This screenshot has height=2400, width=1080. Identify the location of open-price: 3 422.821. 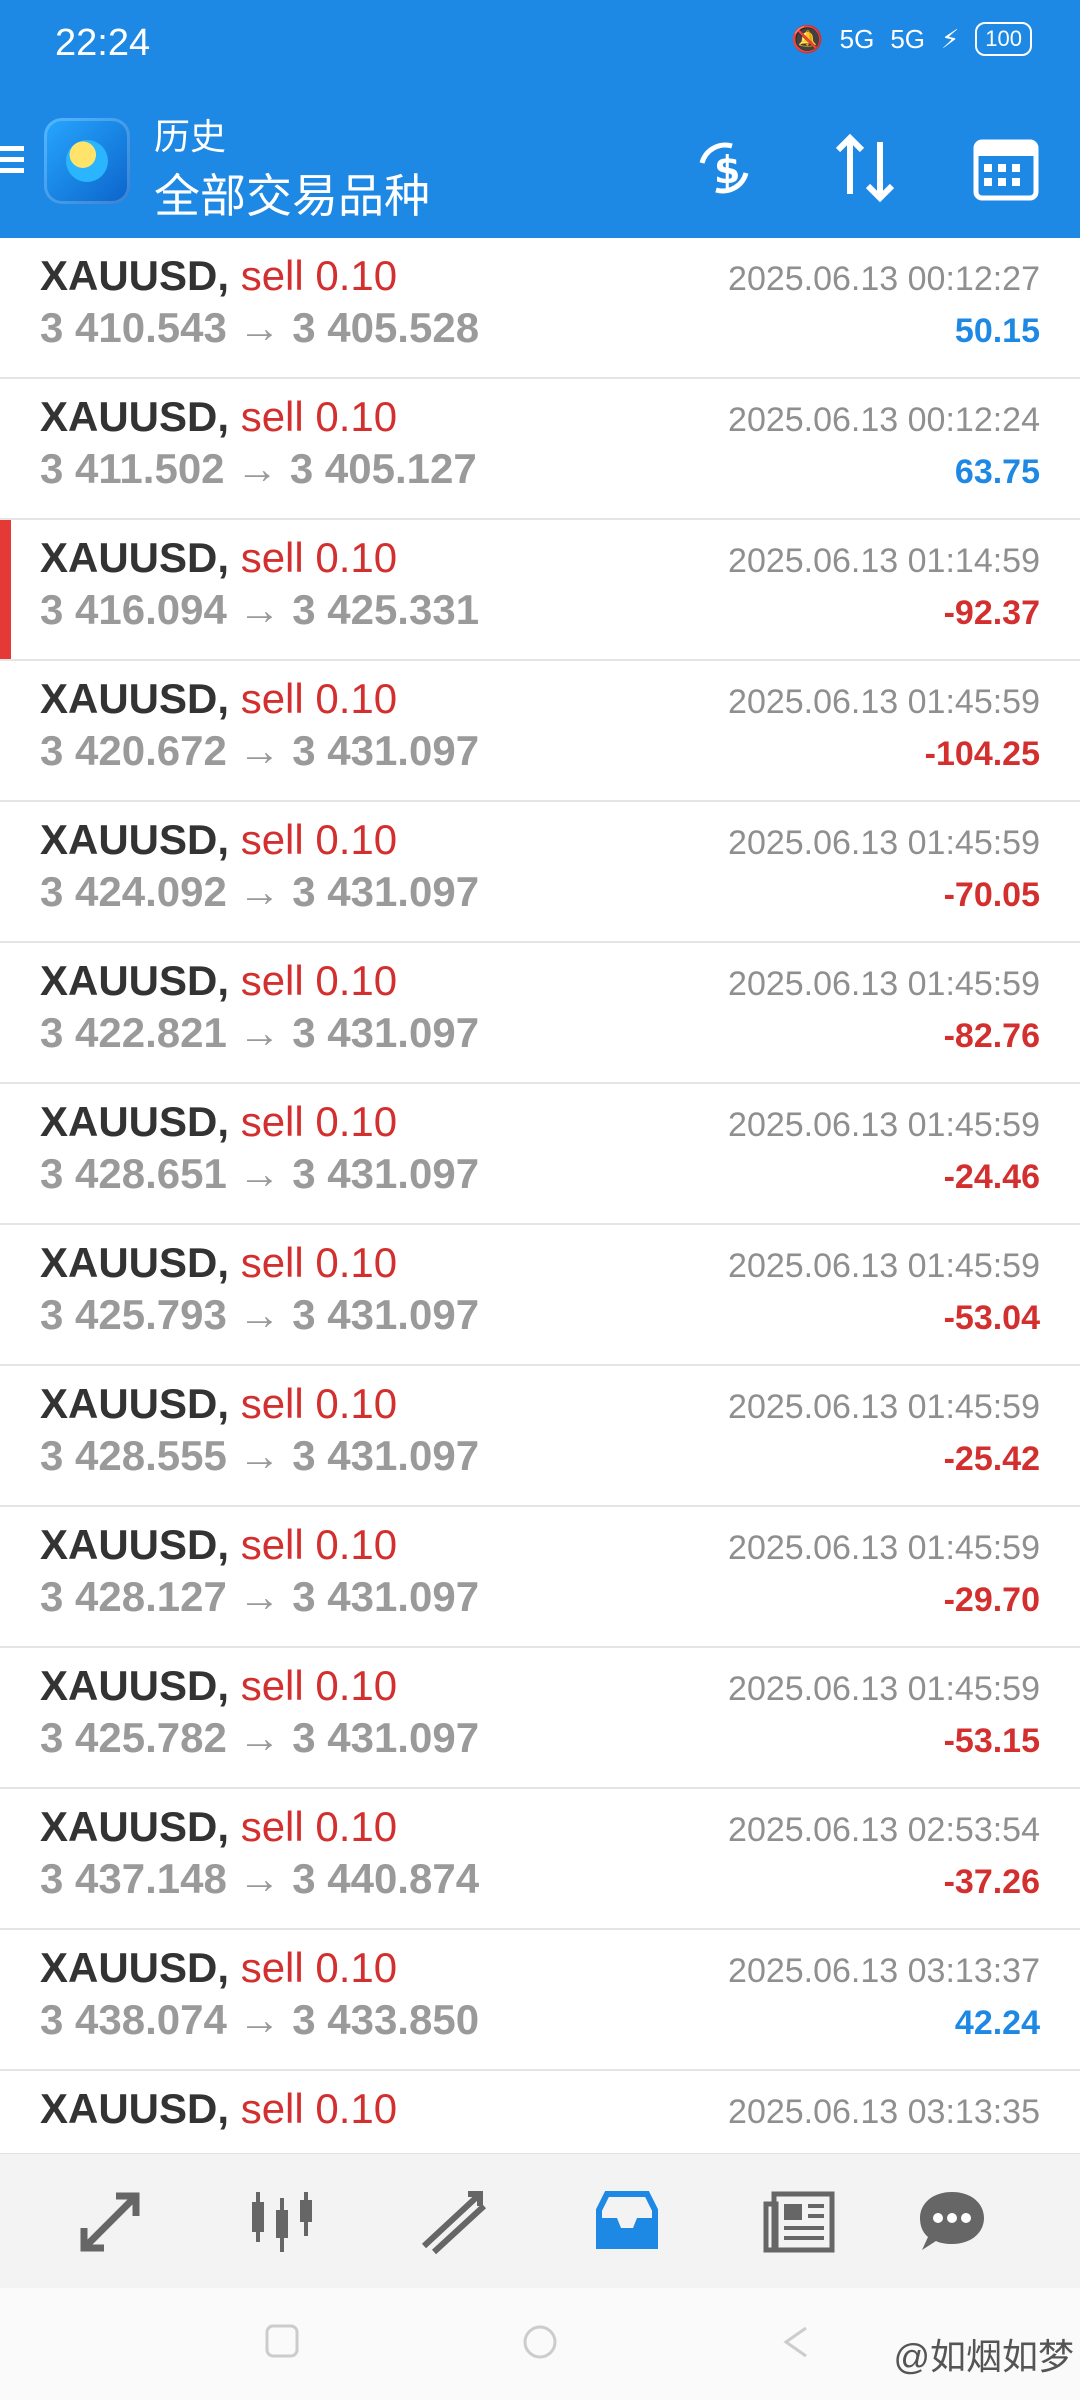
(133, 1032).